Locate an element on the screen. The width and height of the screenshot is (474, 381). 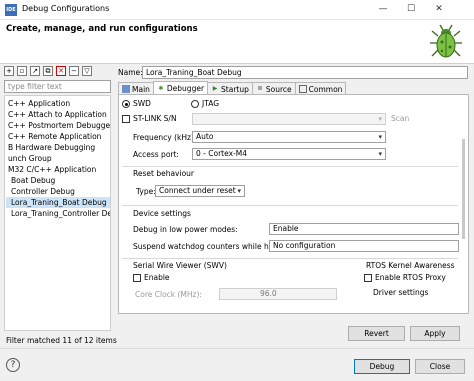
swv-enable-checkbox is located at coordinates (137, 278).